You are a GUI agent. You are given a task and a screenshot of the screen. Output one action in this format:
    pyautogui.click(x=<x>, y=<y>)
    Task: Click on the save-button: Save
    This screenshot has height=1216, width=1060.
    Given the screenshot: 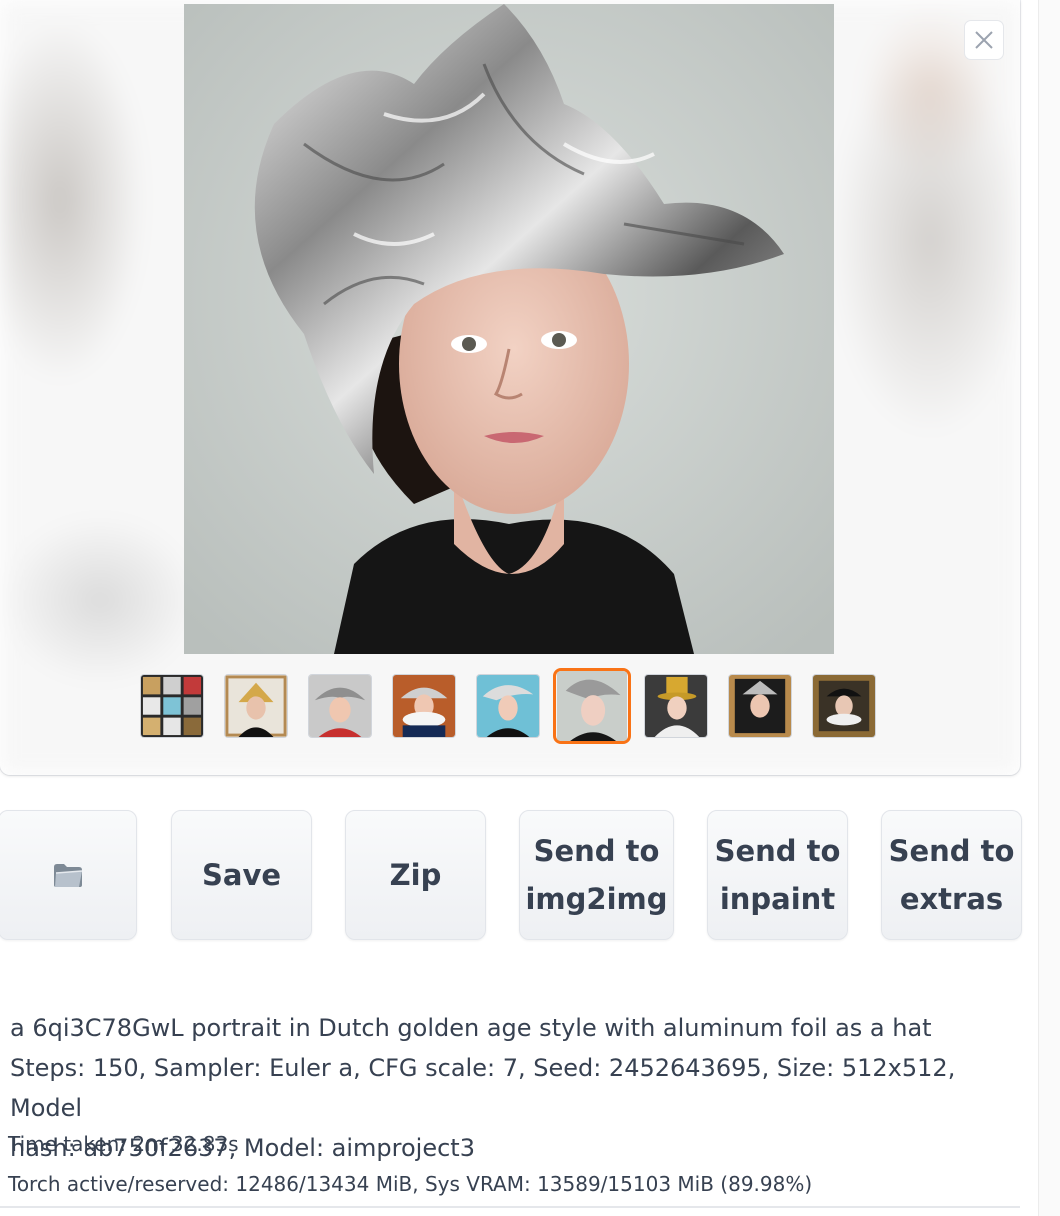 What is the action you would take?
    pyautogui.click(x=241, y=875)
    